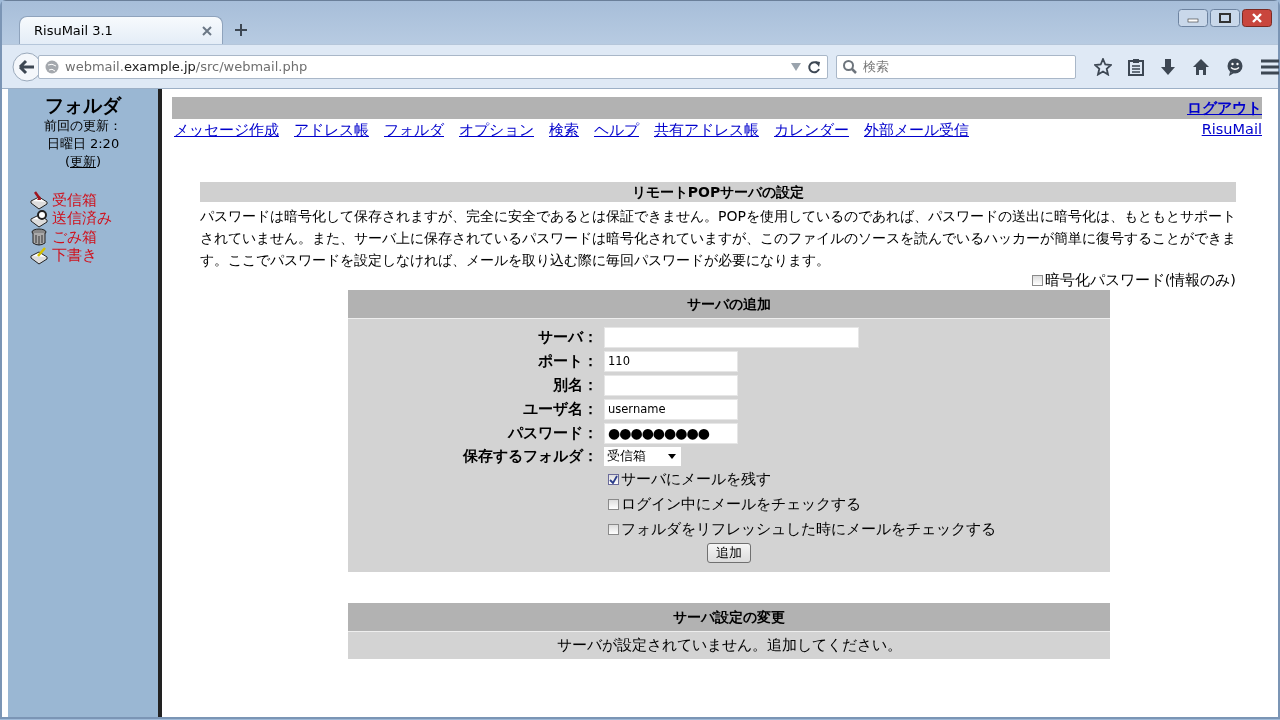  What do you see at coordinates (73, 30) in the screenshot?
I see `tab-title: RisuMail 3.1` at bounding box center [73, 30].